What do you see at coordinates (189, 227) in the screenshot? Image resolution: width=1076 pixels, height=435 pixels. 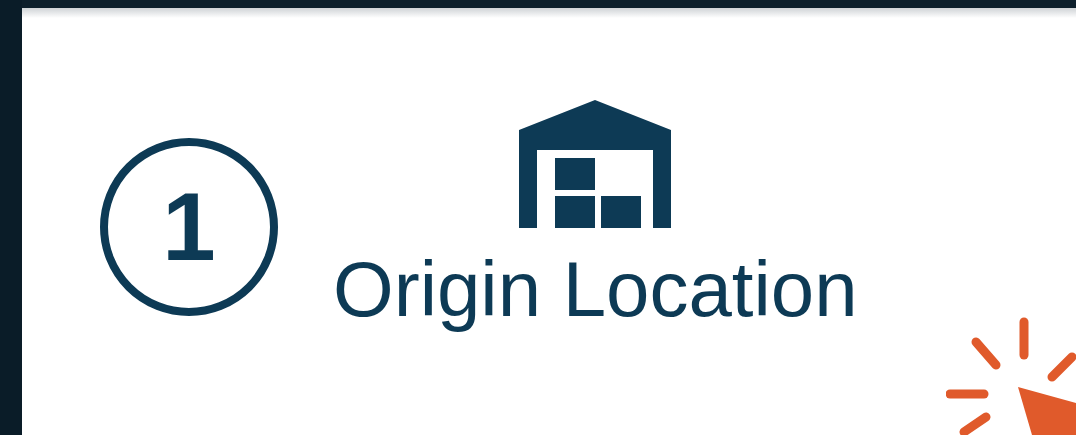 I see `step-number: 1` at bounding box center [189, 227].